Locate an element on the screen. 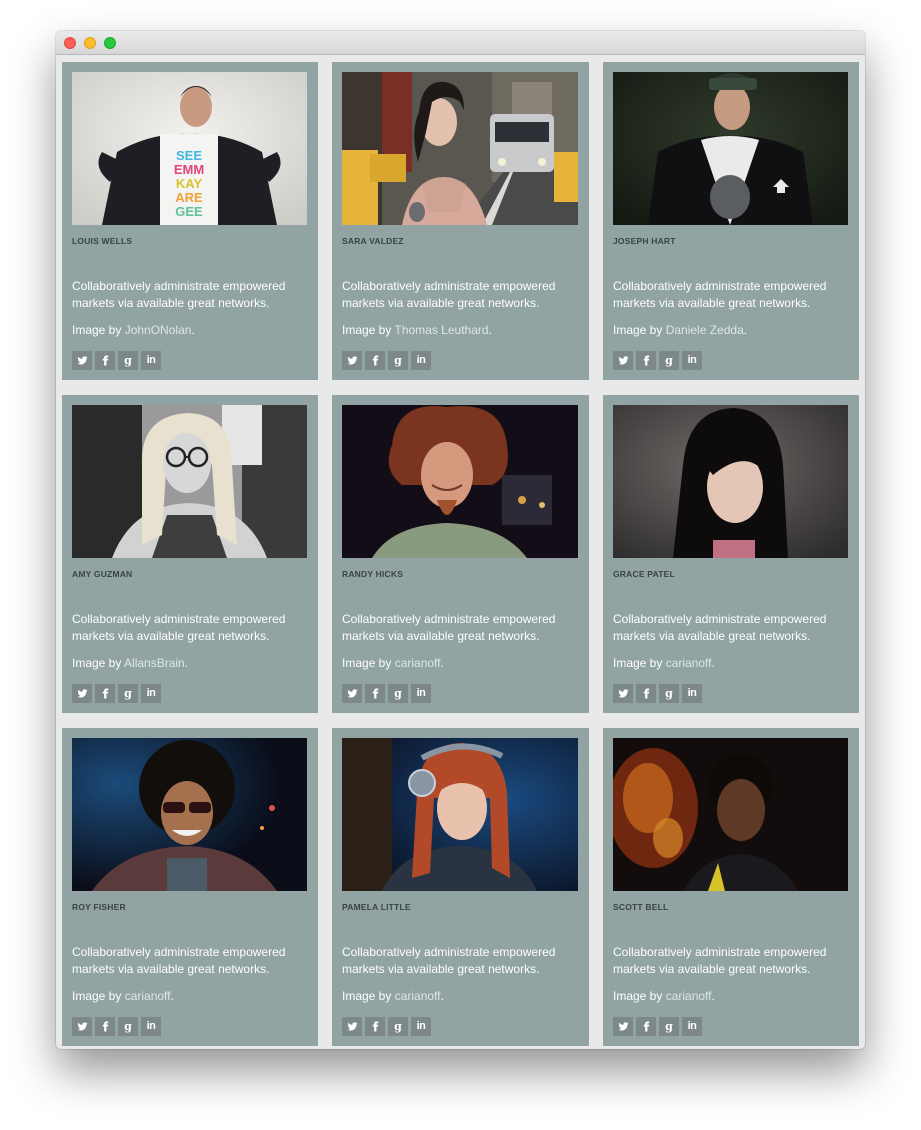  image-credit: Image by AllansBrain. is located at coordinates (130, 663).